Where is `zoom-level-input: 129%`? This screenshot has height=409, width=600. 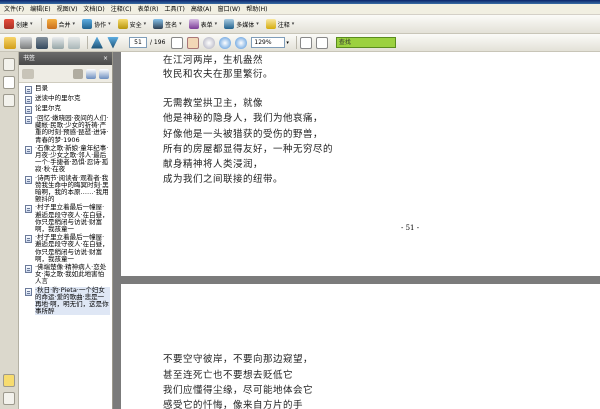 zoom-level-input: 129% is located at coordinates (268, 42).